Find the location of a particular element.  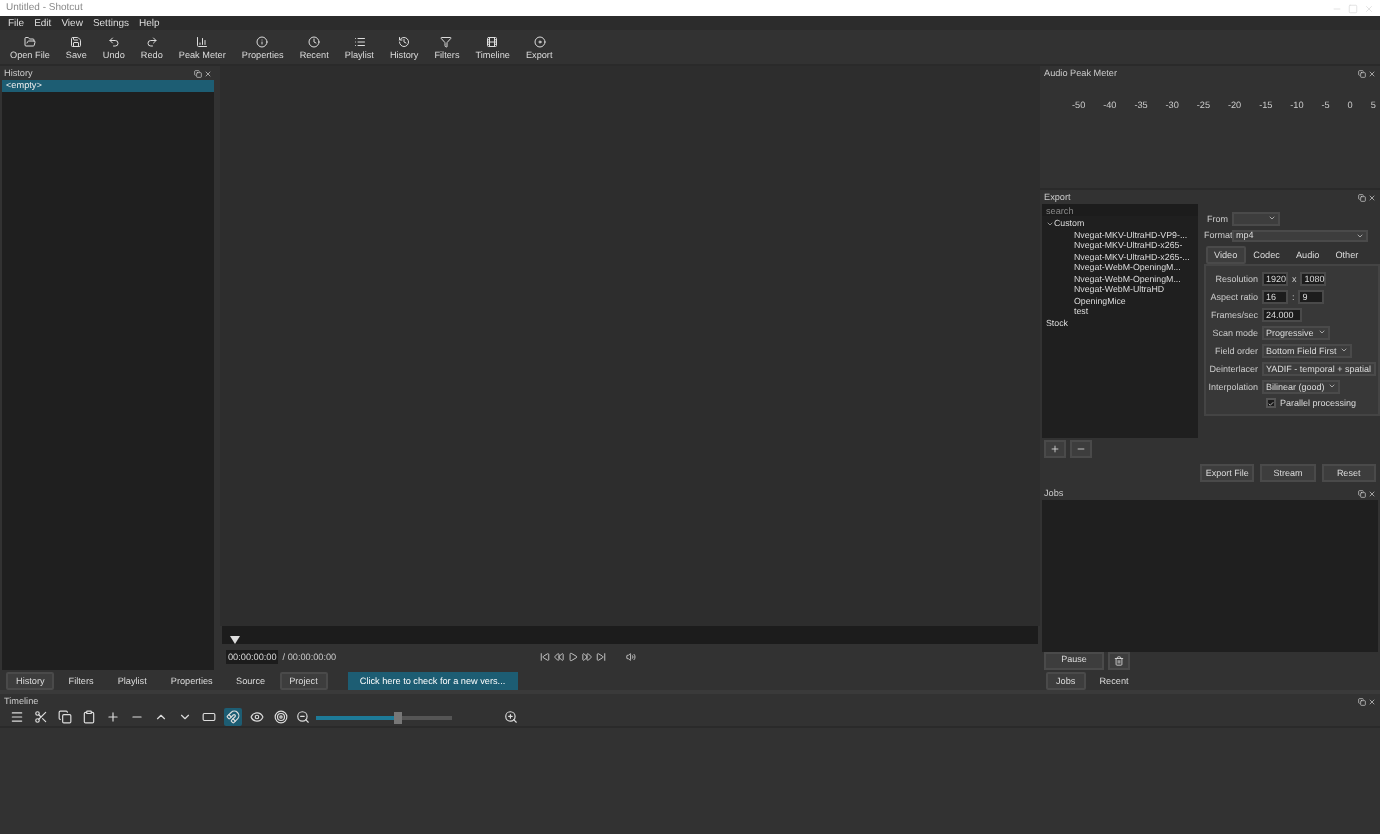

magnet-icon is located at coordinates (233, 717).